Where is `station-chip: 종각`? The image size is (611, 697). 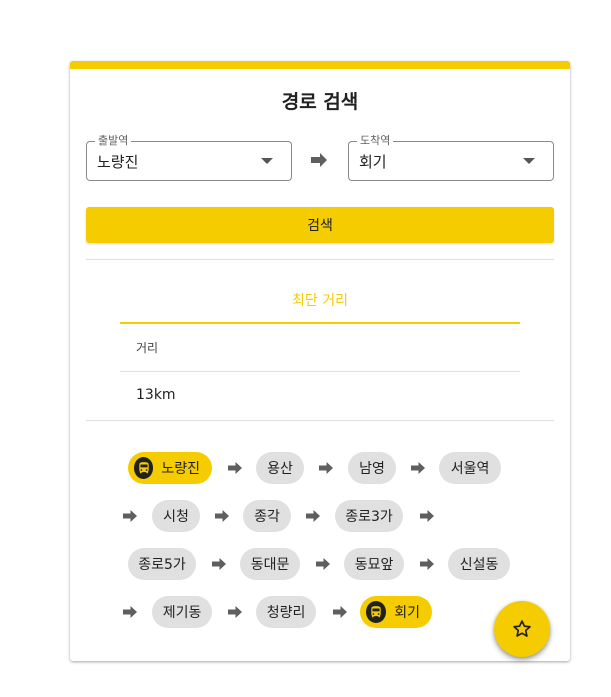 station-chip: 종각 is located at coordinates (267, 516).